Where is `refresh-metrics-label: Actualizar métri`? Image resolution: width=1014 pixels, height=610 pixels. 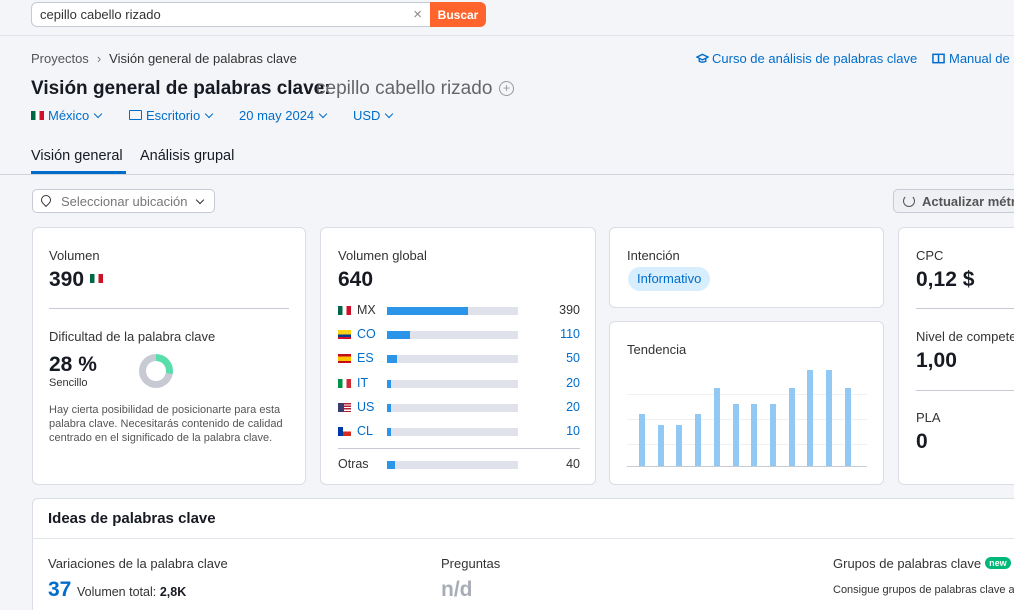
refresh-metrics-label: Actualizar métri is located at coordinates (968, 201).